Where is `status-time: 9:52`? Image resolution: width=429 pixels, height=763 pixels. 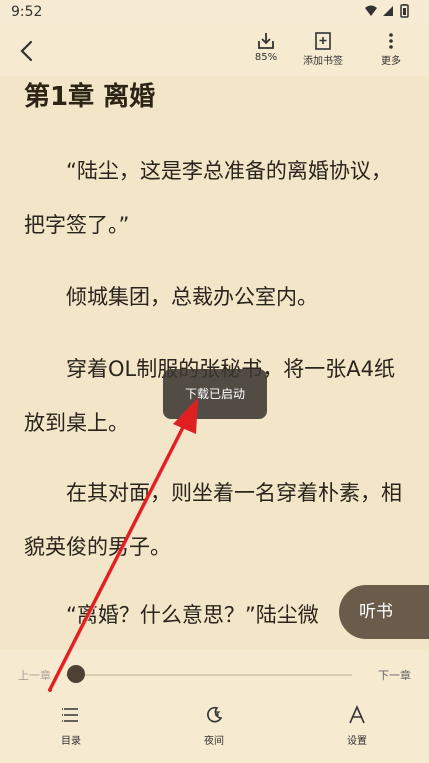 status-time: 9:52 is located at coordinates (27, 12).